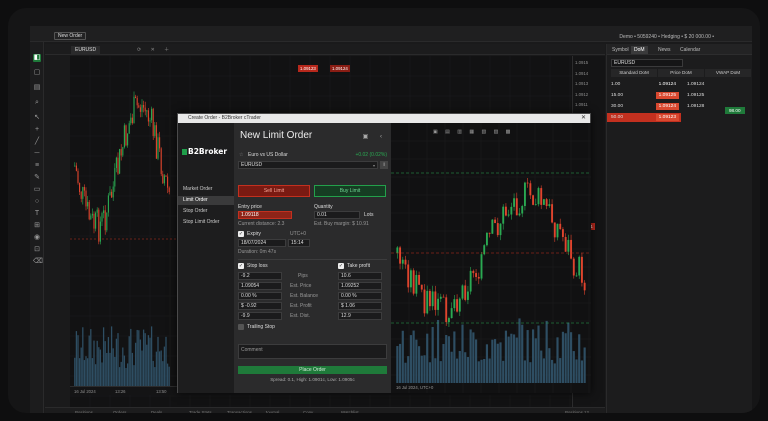 The height and width of the screenshot is (421, 768). What do you see at coordinates (37, 178) in the screenshot?
I see `pen-icon: ✎` at bounding box center [37, 178].